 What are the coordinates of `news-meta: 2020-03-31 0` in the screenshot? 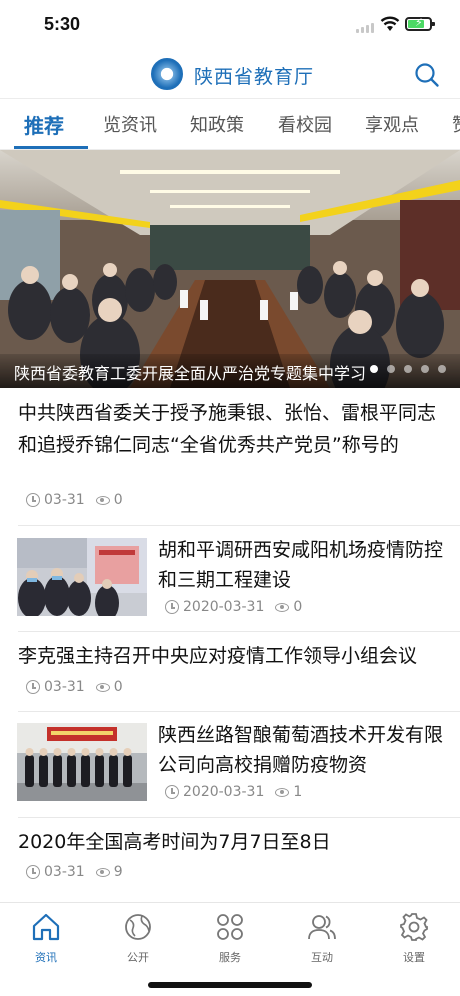 It's located at (233, 607).